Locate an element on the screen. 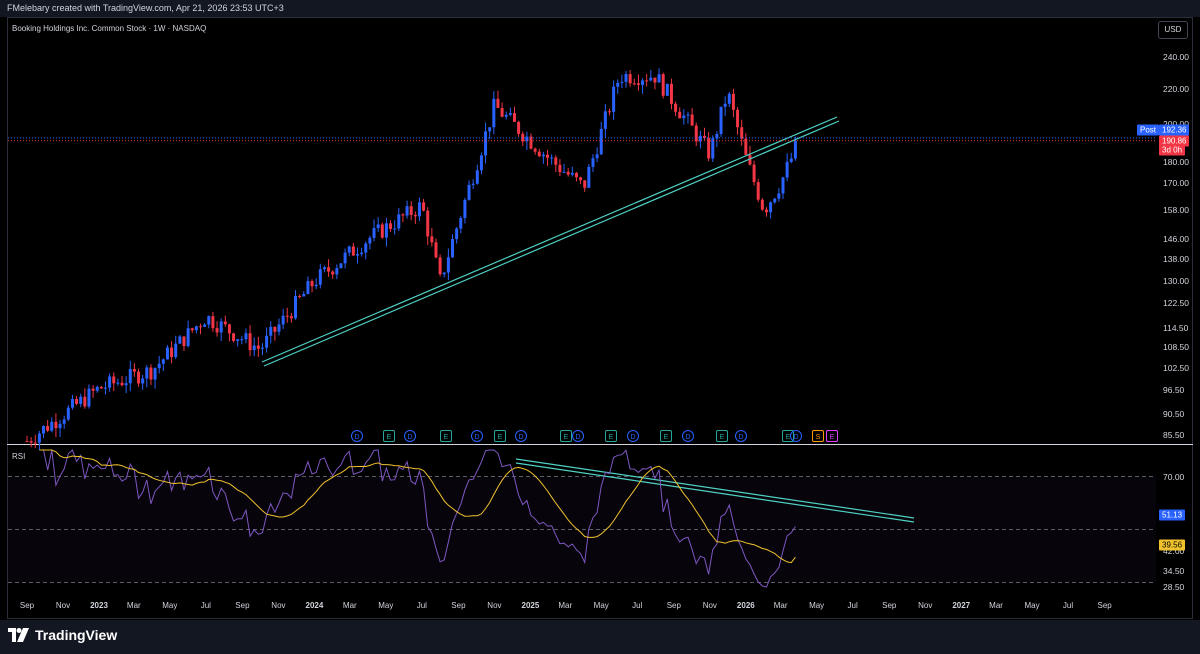  price-tick: 240.00 is located at coordinates (1176, 57).